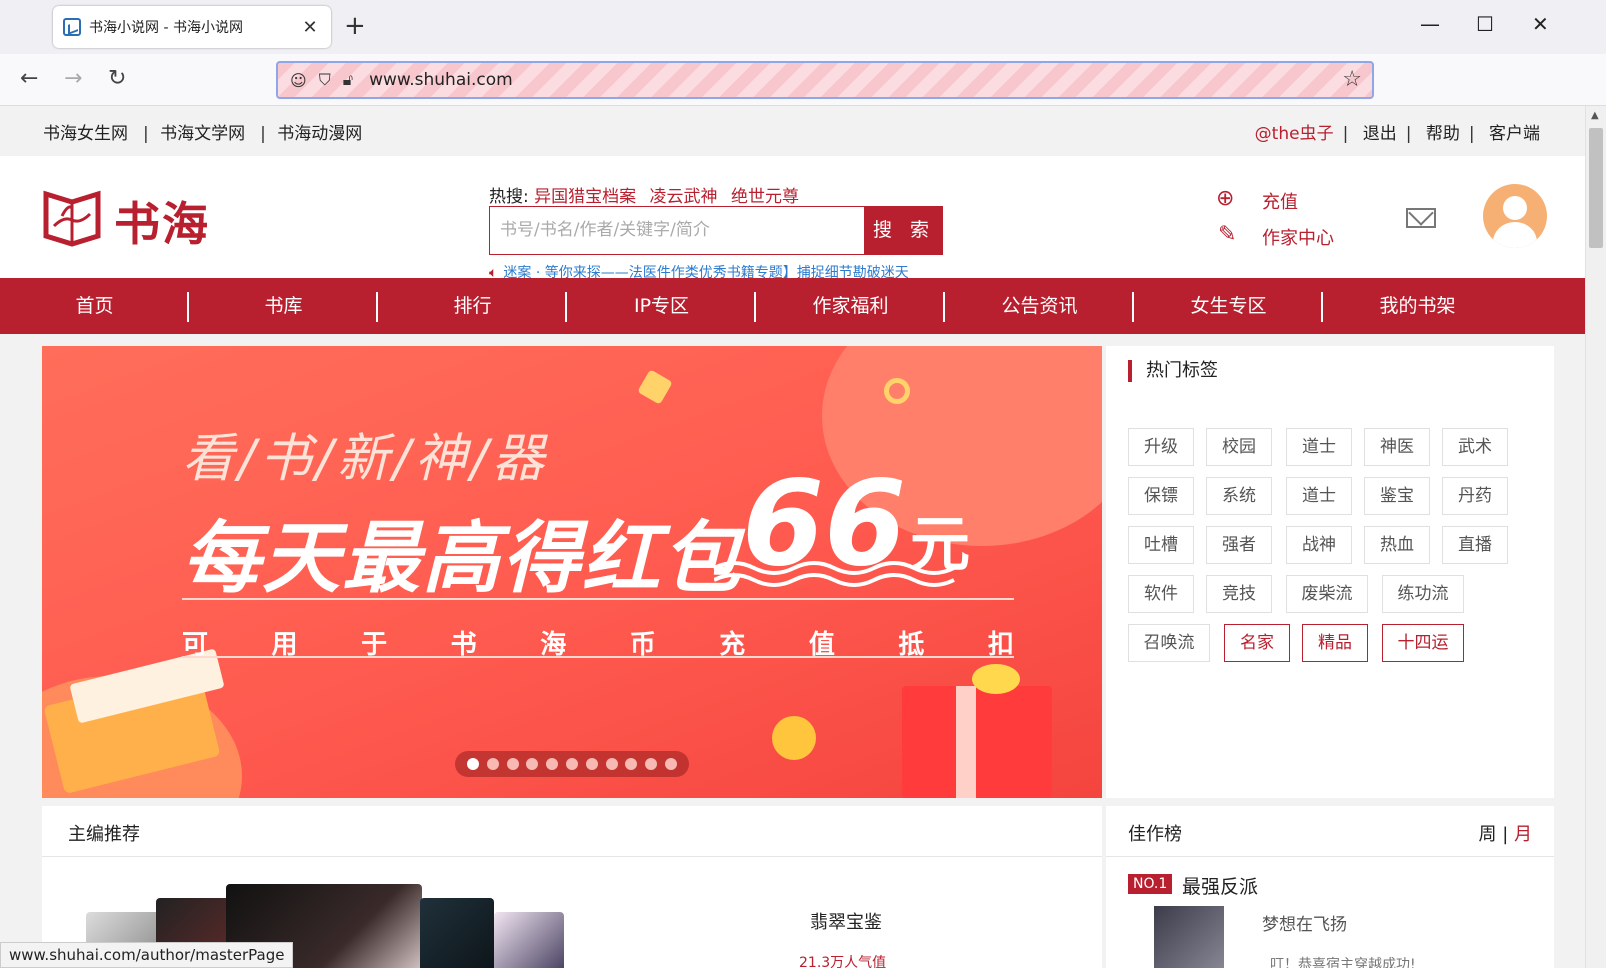 The image size is (1606, 968). Describe the element at coordinates (684, 197) in the screenshot. I see `hot-keyword: 凌云武神` at that location.